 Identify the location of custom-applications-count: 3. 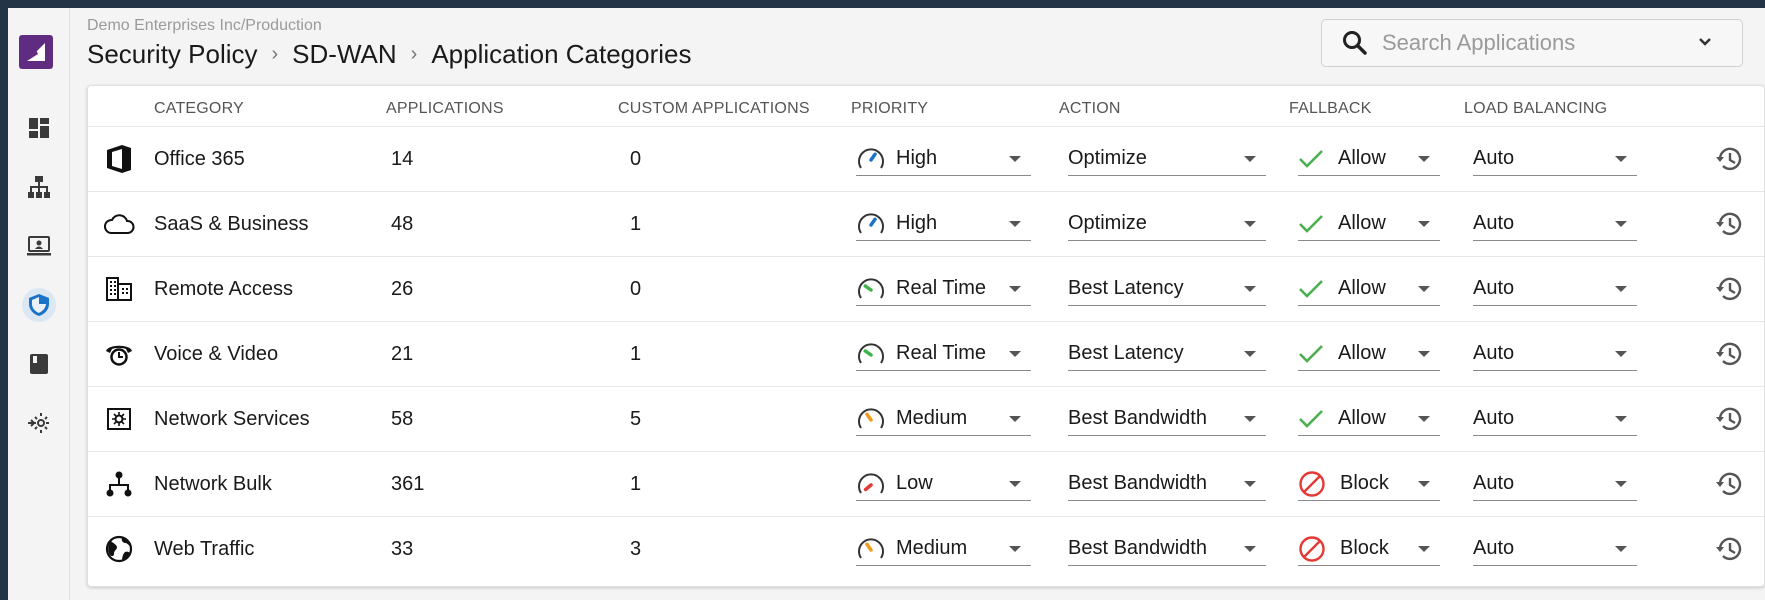
(636, 548).